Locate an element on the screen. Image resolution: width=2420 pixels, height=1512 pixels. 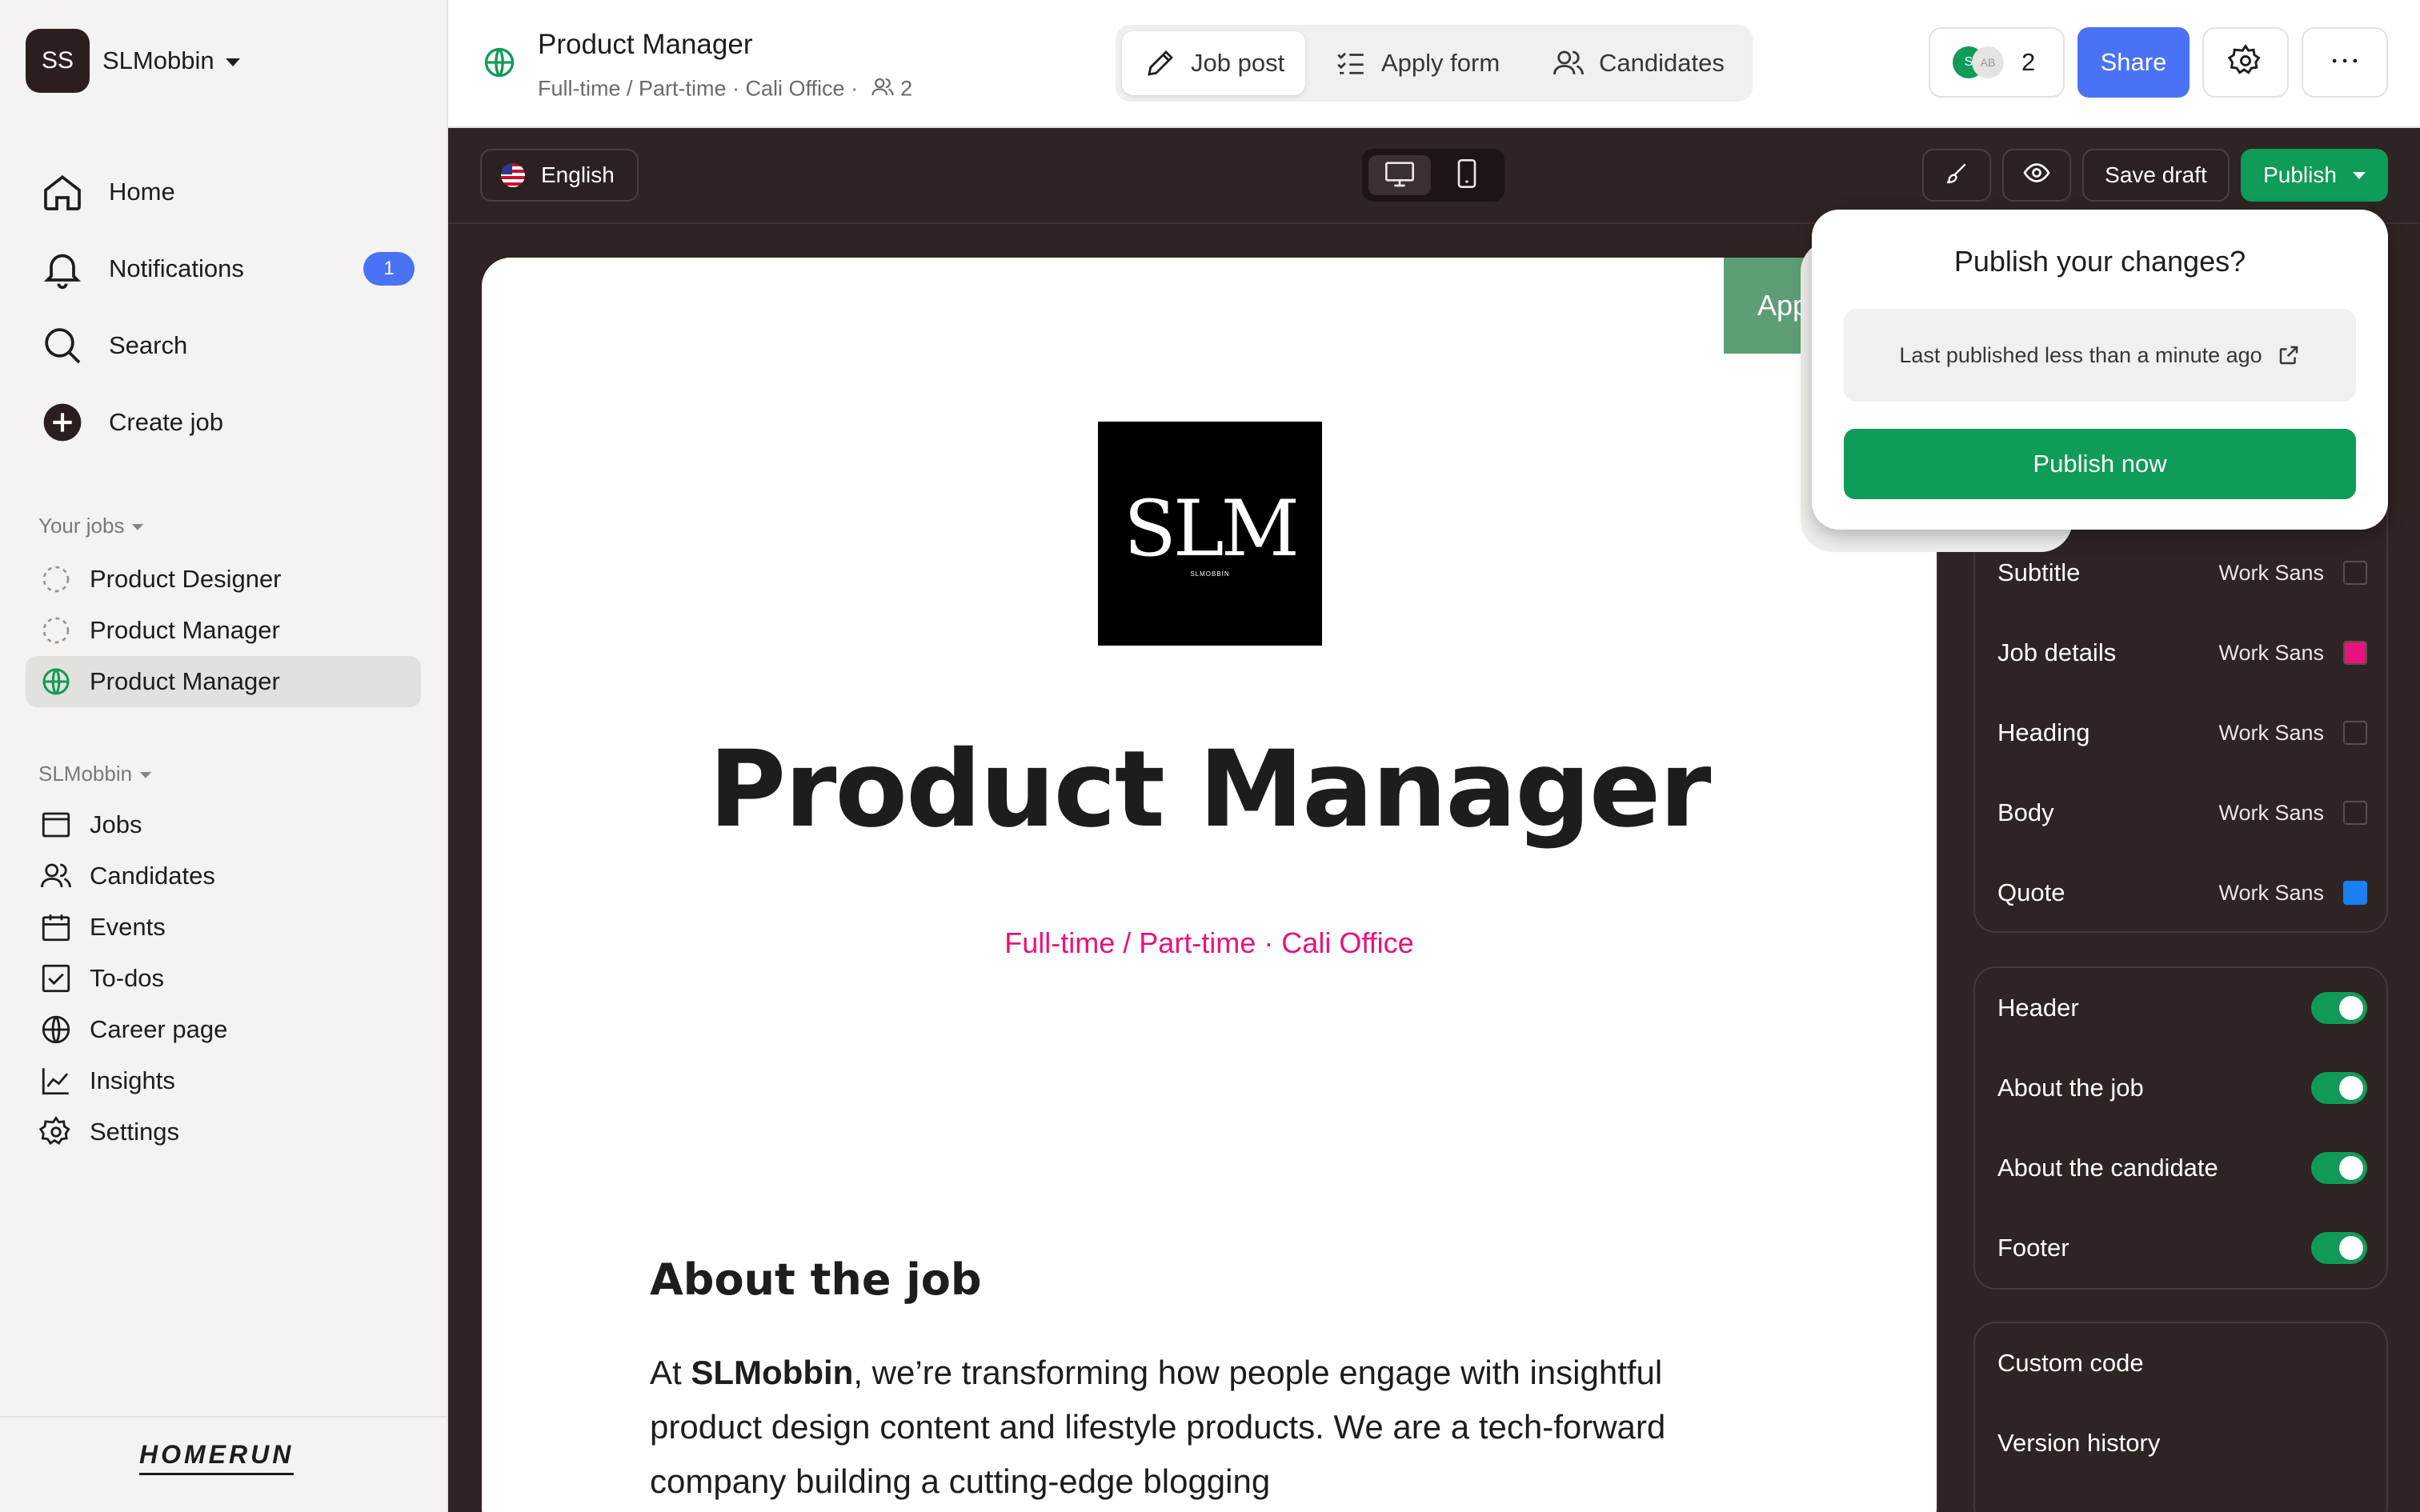
tab-job-post: Job post is located at coordinates (1214, 63).